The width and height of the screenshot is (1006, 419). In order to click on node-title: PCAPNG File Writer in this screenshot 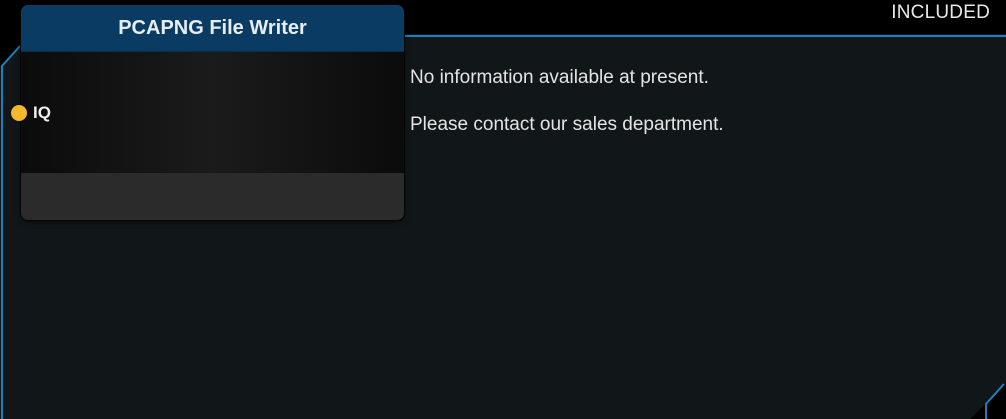, I will do `click(212, 27)`.